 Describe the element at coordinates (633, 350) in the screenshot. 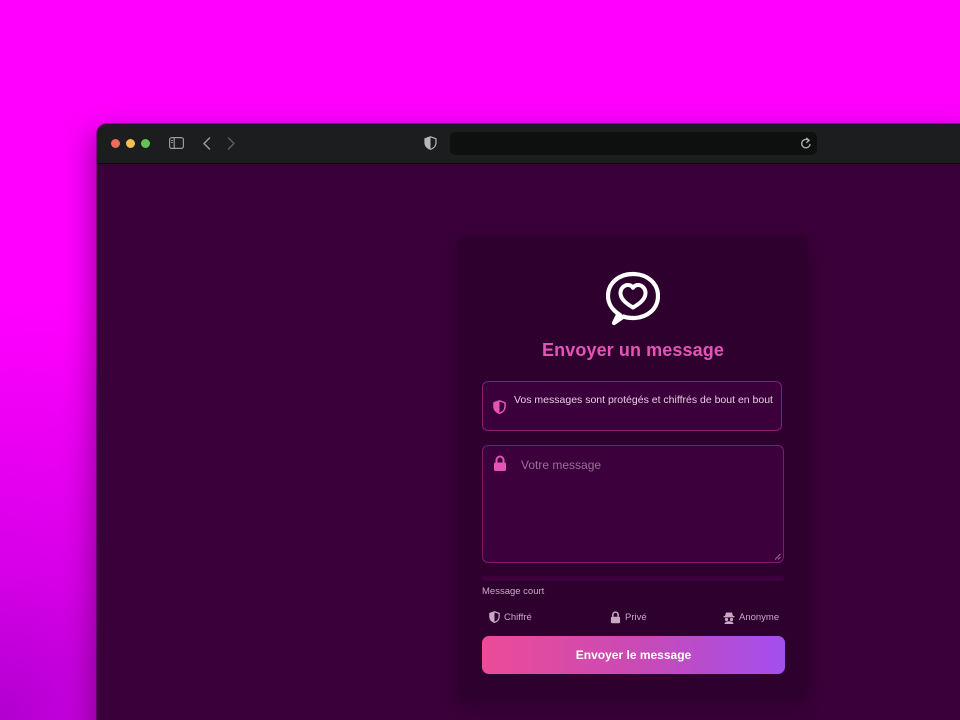

I see `page-title: Envoyer un message` at that location.